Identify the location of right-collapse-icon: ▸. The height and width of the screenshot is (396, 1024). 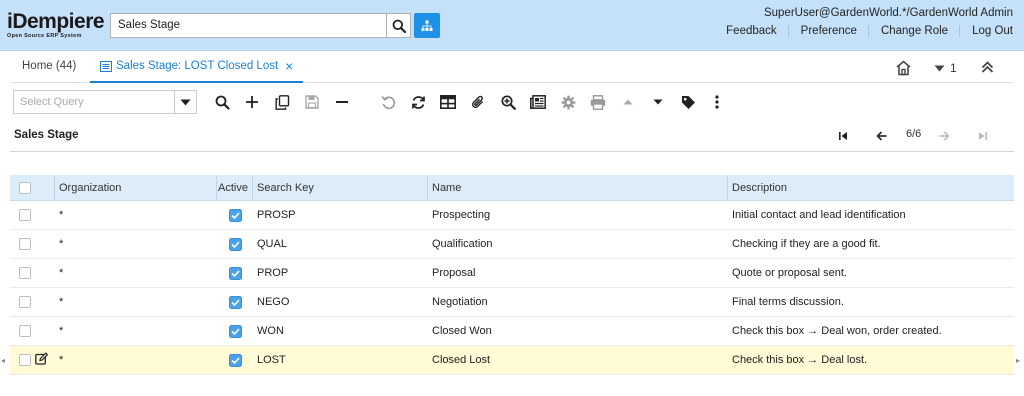
(1018, 360).